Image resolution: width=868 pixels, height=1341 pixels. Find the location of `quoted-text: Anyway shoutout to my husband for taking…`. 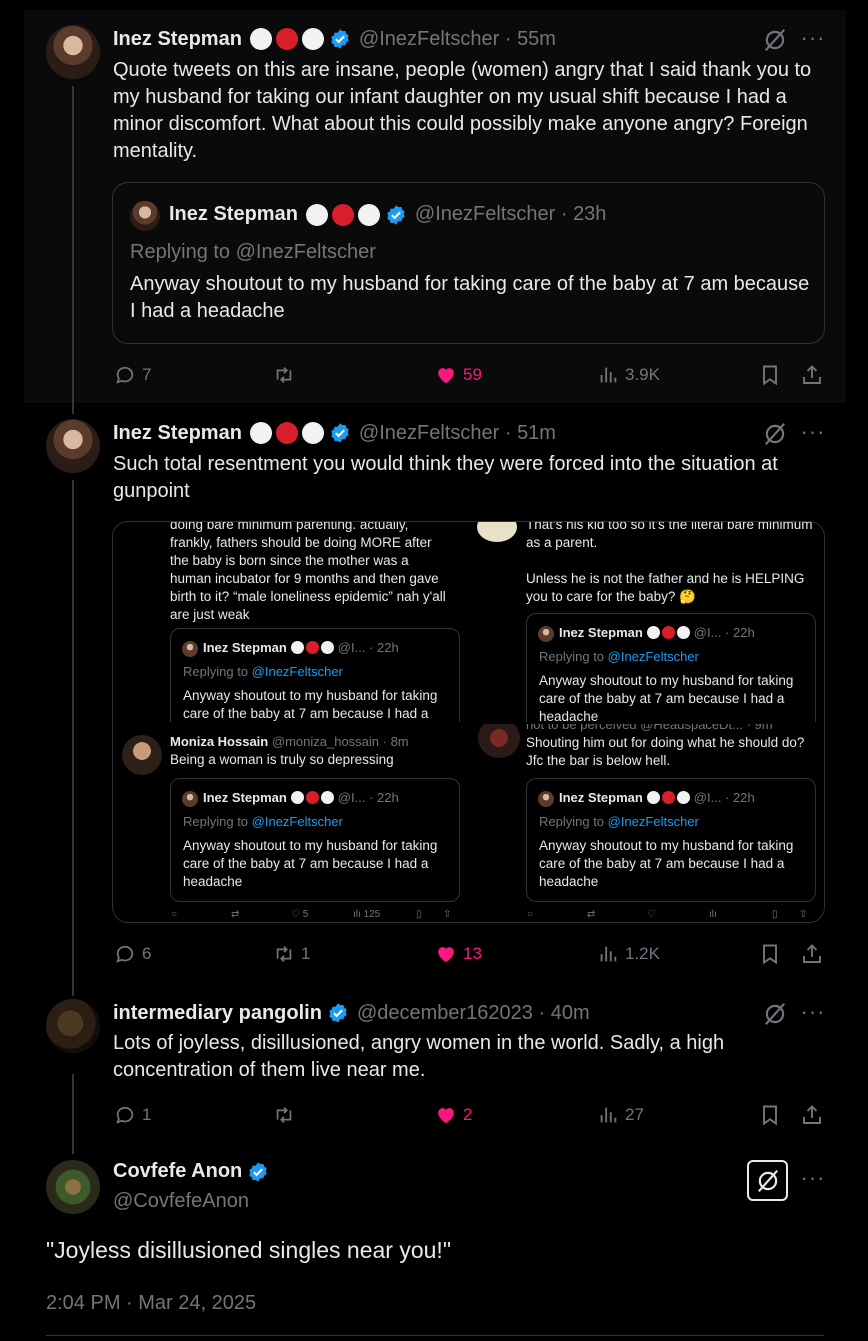

quoted-text: Anyway shoutout to my husband for taking… is located at coordinates (470, 297).